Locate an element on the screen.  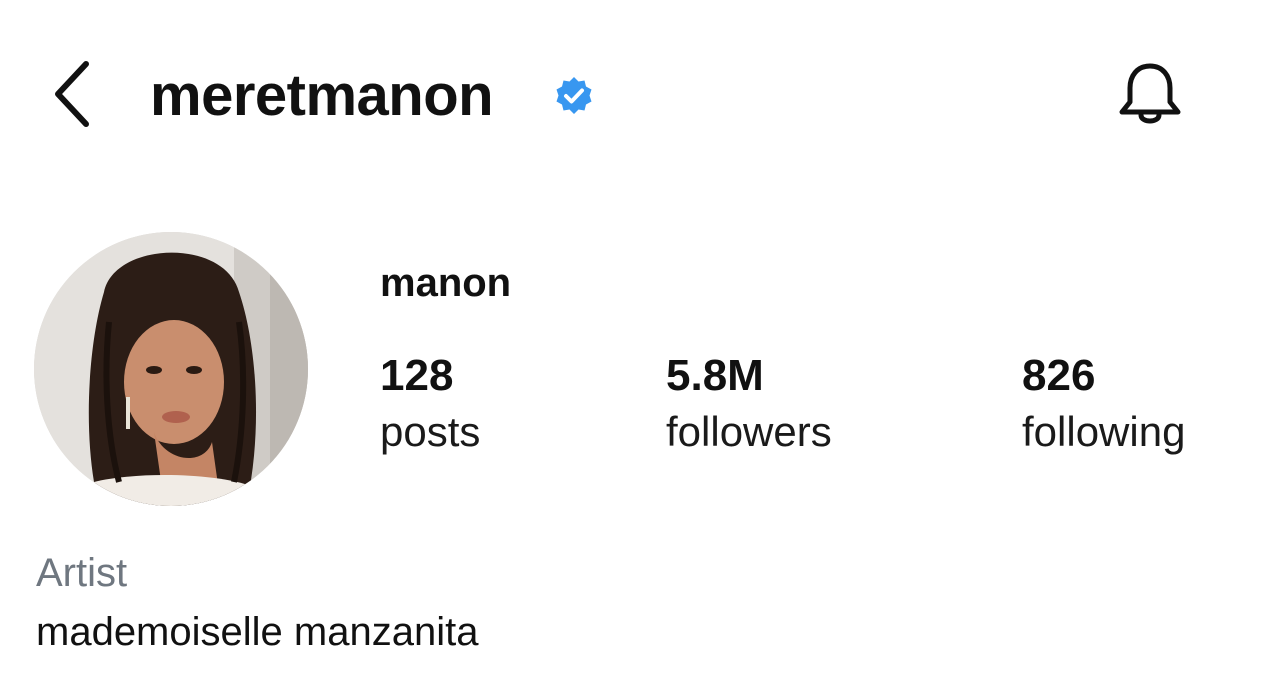
posts-stat: 128 posts is located at coordinates (430, 406).